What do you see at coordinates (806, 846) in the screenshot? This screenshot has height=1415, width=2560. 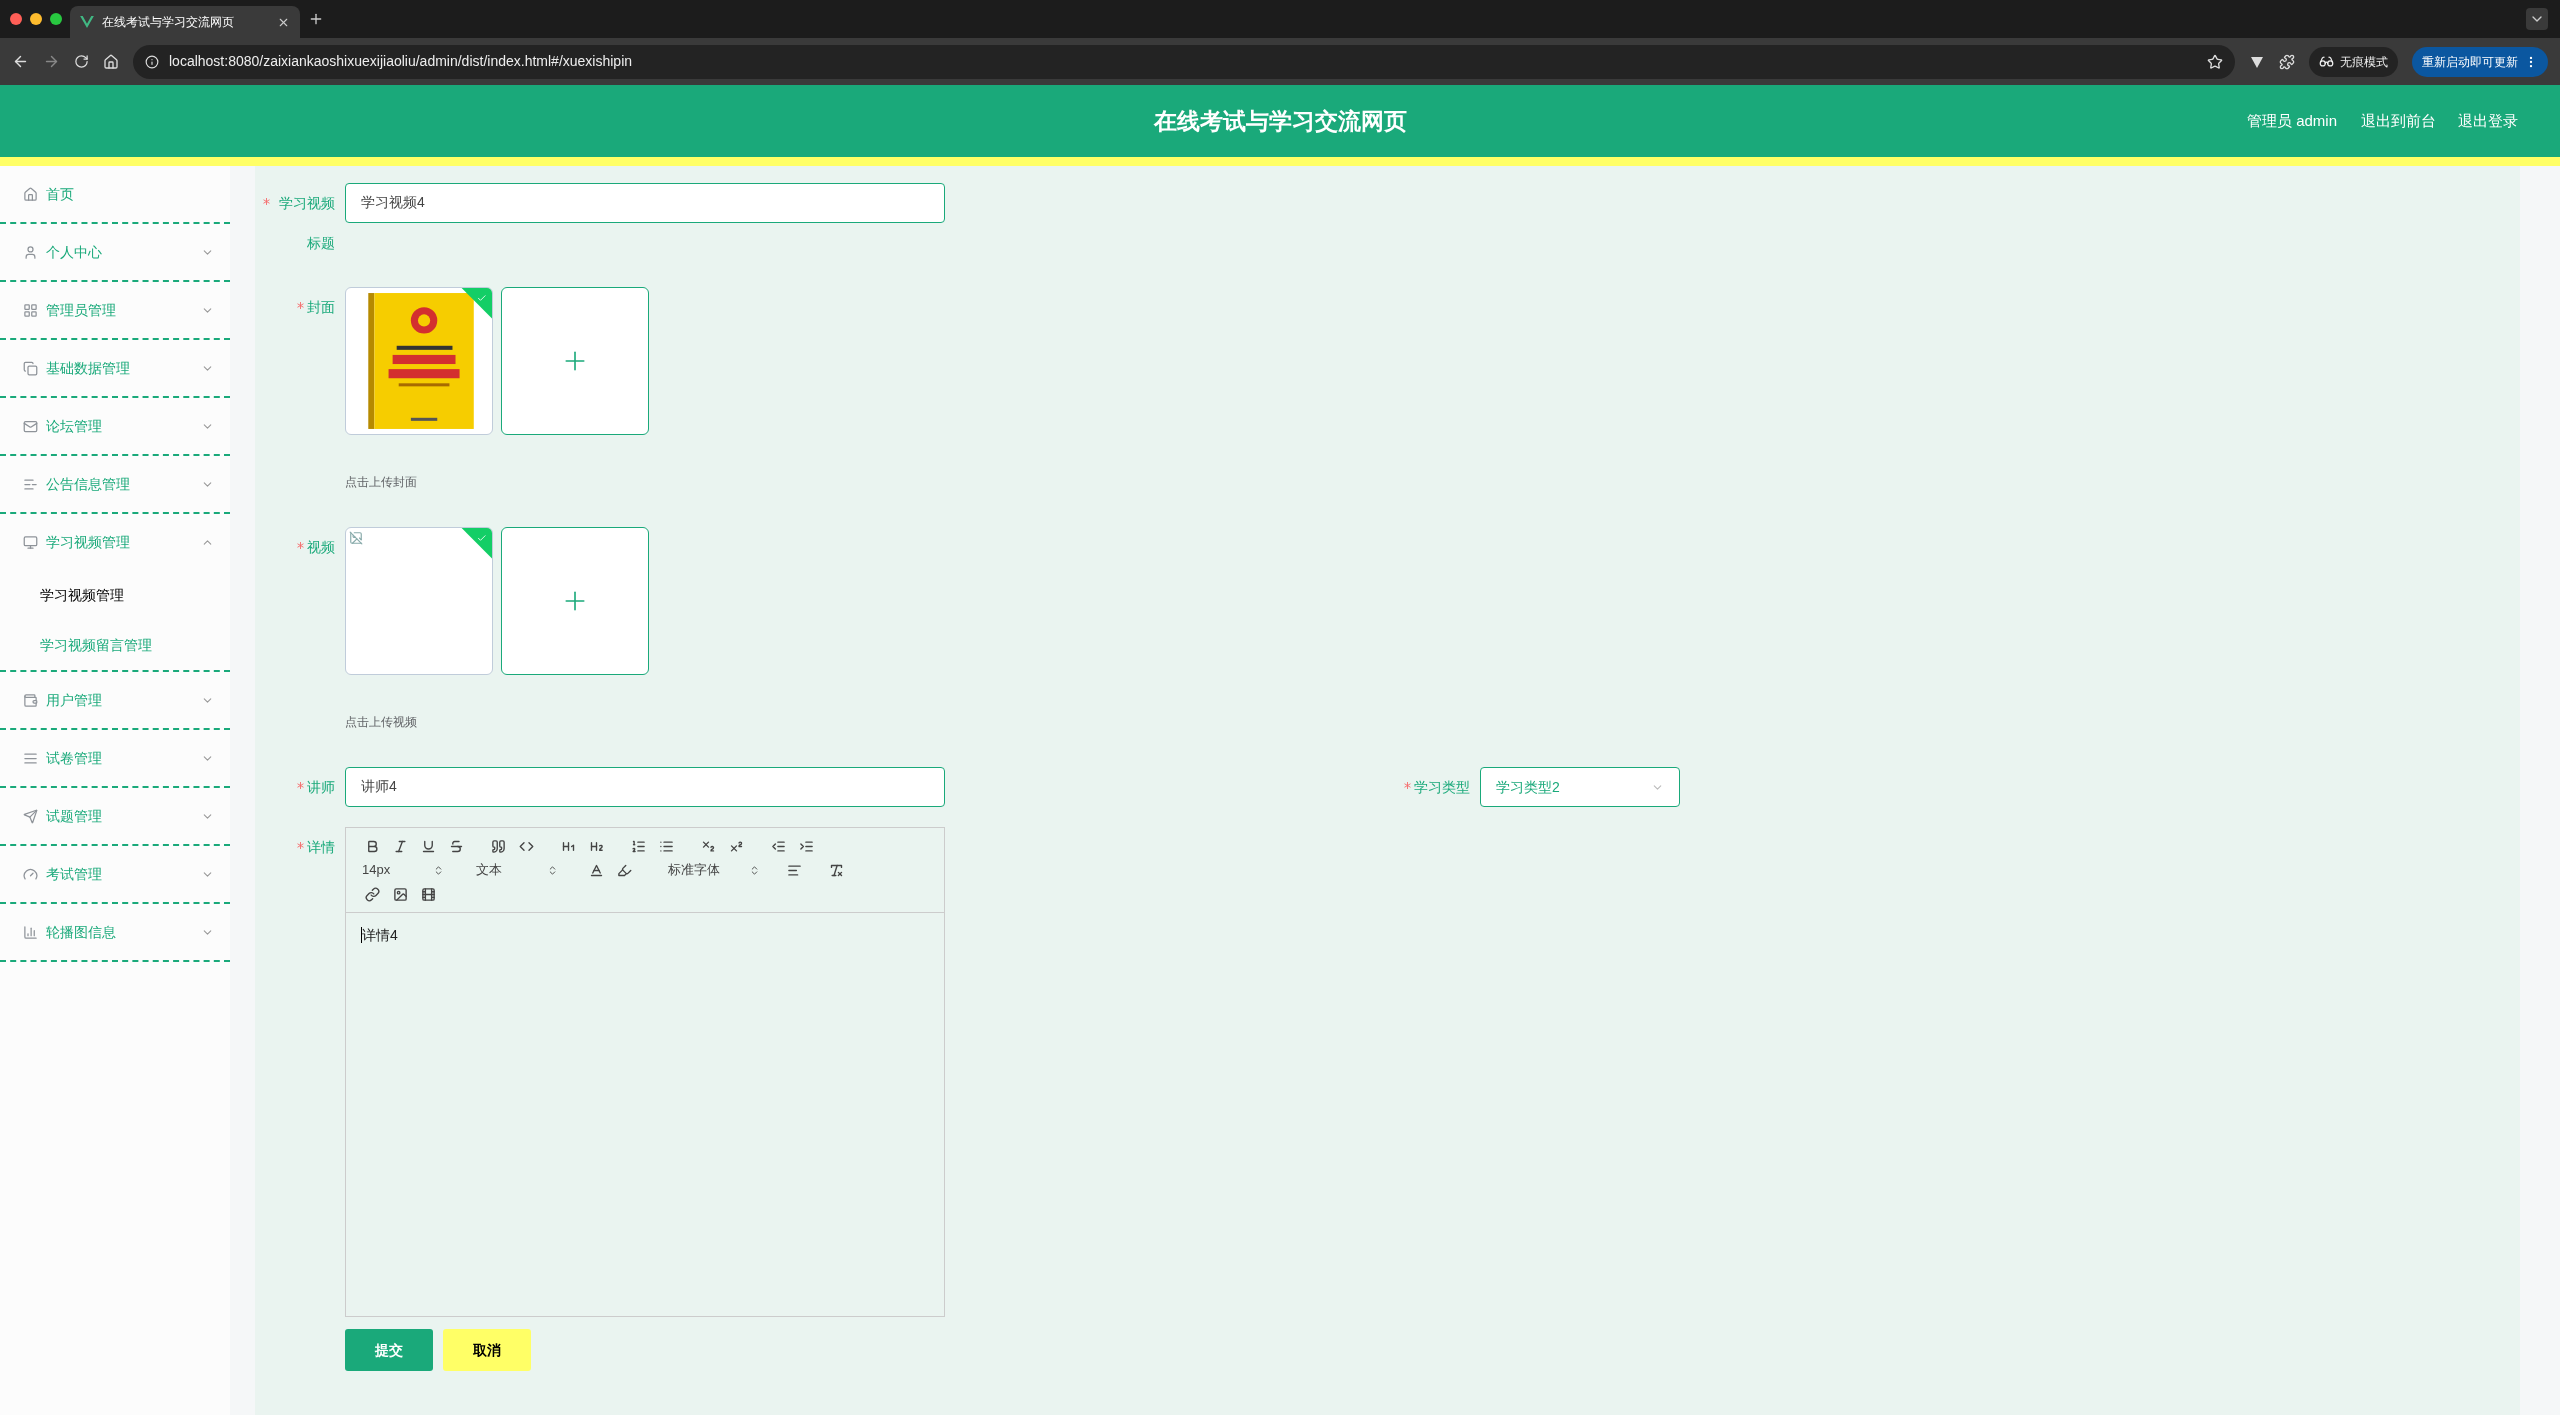 I see `indent-icon` at bounding box center [806, 846].